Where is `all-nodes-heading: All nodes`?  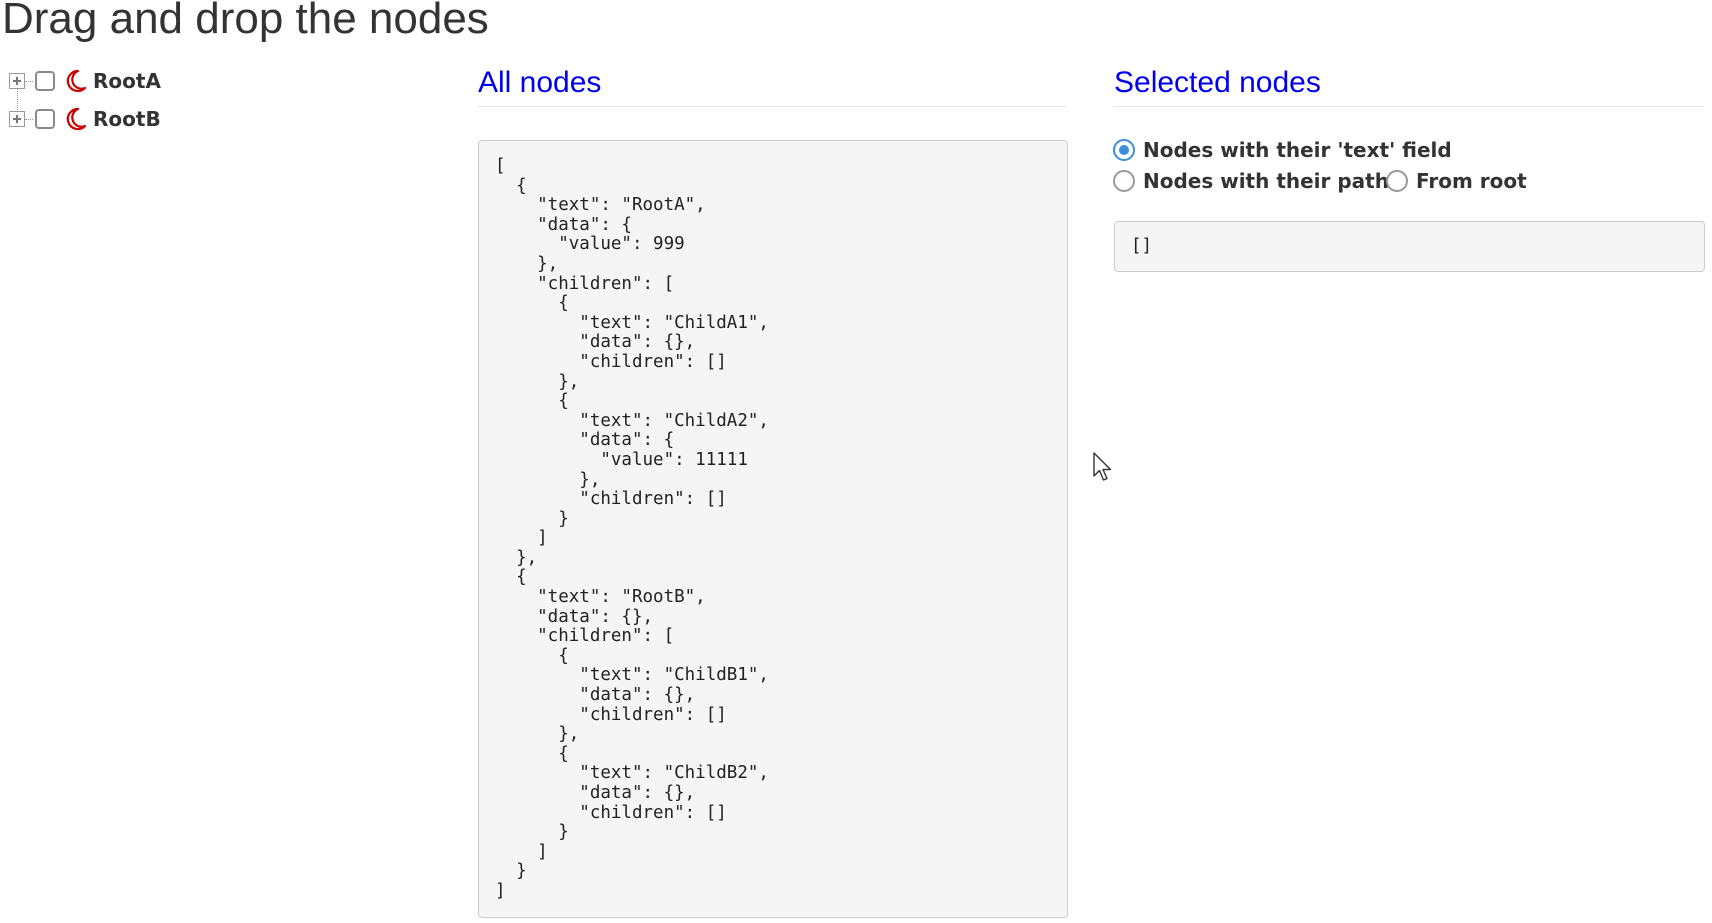 all-nodes-heading: All nodes is located at coordinates (772, 86).